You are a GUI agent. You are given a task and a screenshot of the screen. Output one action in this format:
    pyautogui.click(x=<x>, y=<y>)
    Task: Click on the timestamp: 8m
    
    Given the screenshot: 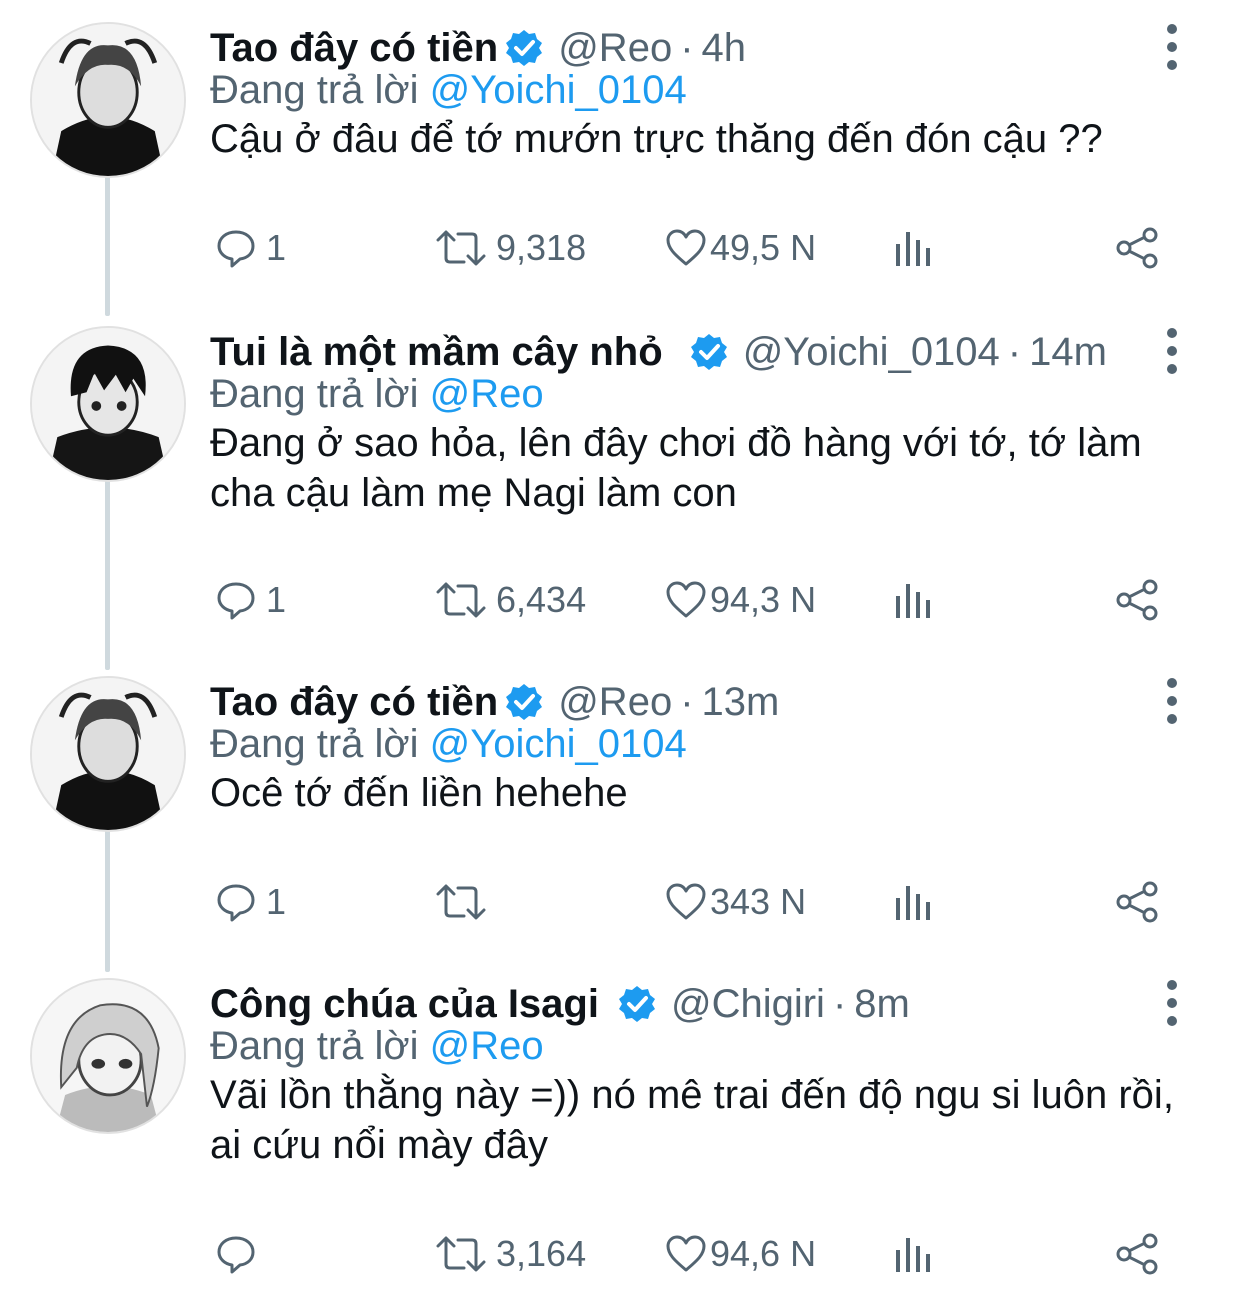 What is the action you would take?
    pyautogui.click(x=882, y=1004)
    